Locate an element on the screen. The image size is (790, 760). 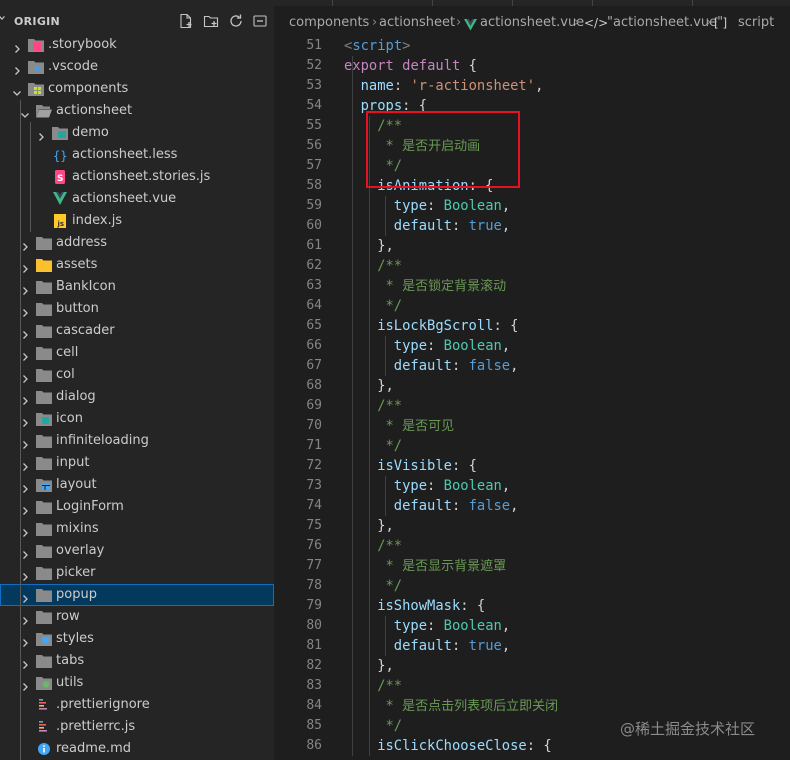
tree-item-picker: picker is located at coordinates (137, 573).